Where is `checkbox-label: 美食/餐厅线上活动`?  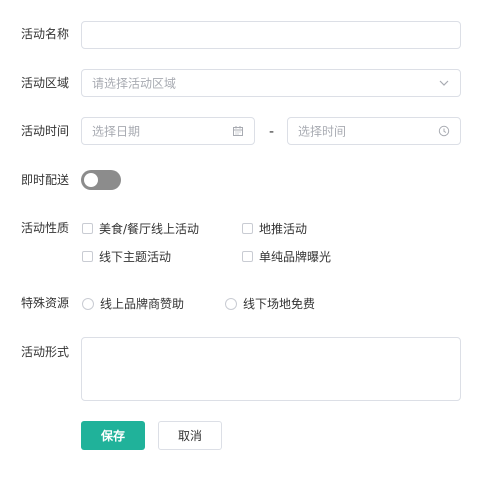
checkbox-label: 美食/餐厅线上活动 is located at coordinates (149, 229).